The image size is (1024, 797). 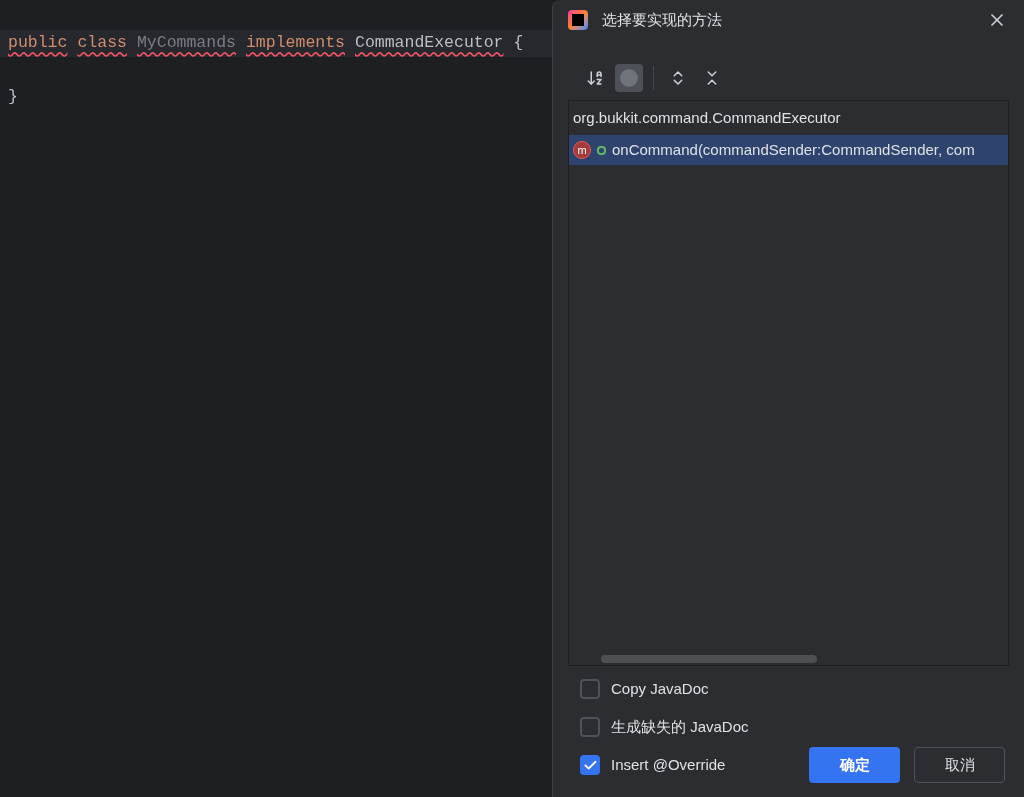 I want to click on code-token: }, so click(x=13, y=97).